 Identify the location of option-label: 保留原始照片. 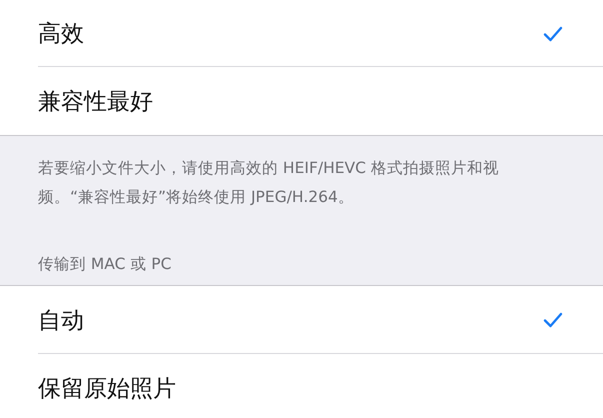
(107, 389).